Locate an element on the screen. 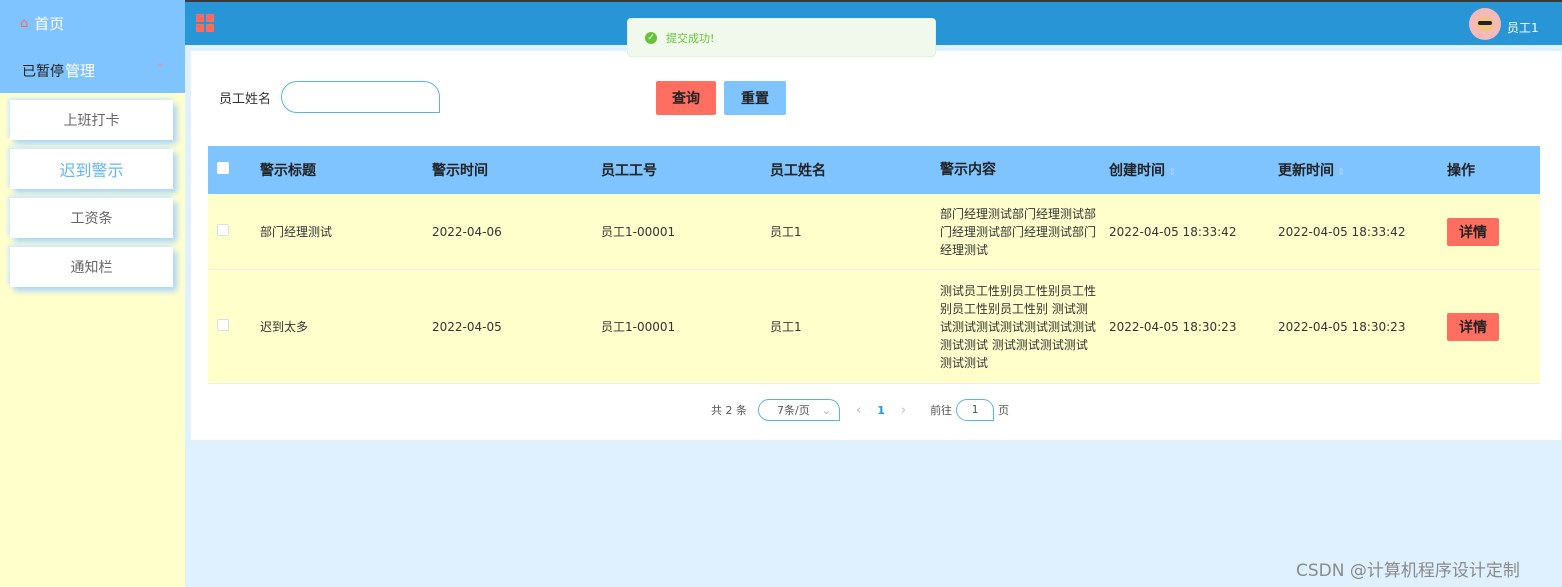 This screenshot has height=587, width=1562. cell-time: 2022-04-06 is located at coordinates (467, 231).